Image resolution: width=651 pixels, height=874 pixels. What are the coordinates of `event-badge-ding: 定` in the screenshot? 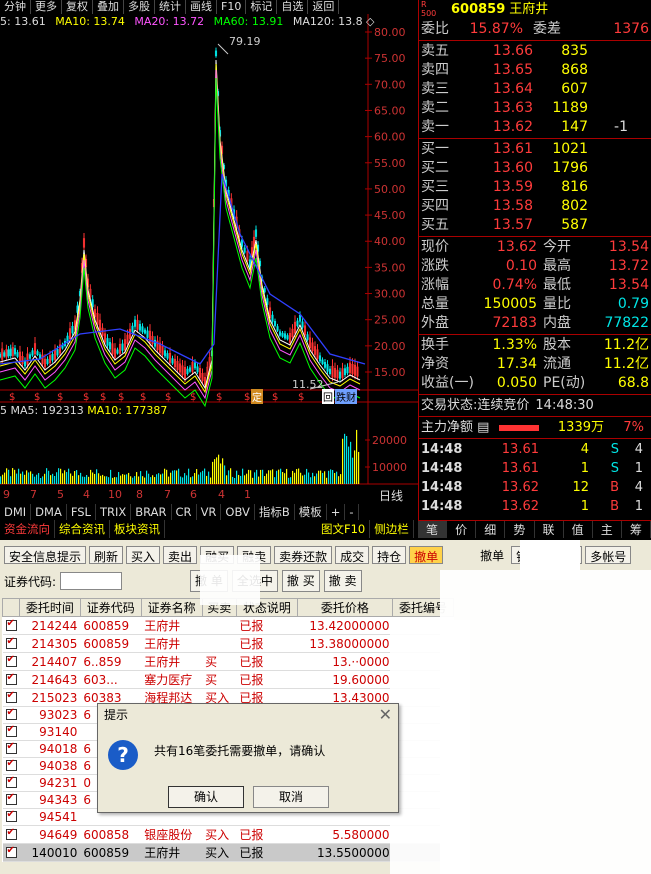 It's located at (257, 396).